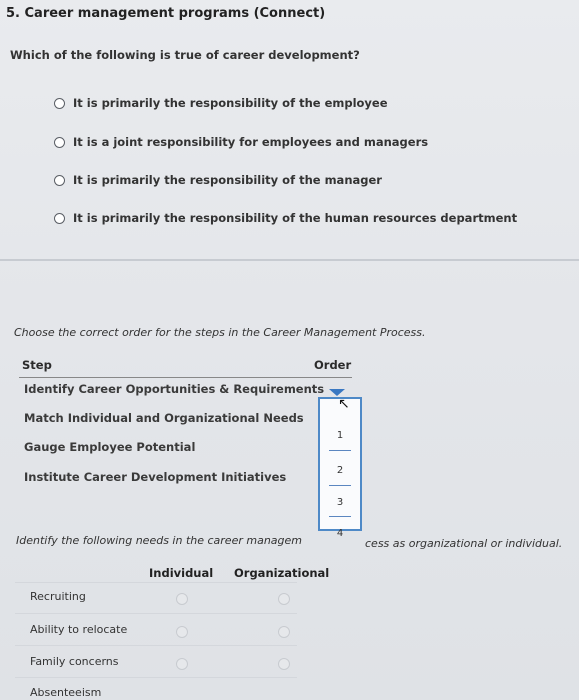 The height and width of the screenshot is (700, 579). Describe the element at coordinates (289, 260) in the screenshot. I see `section-divider` at that location.